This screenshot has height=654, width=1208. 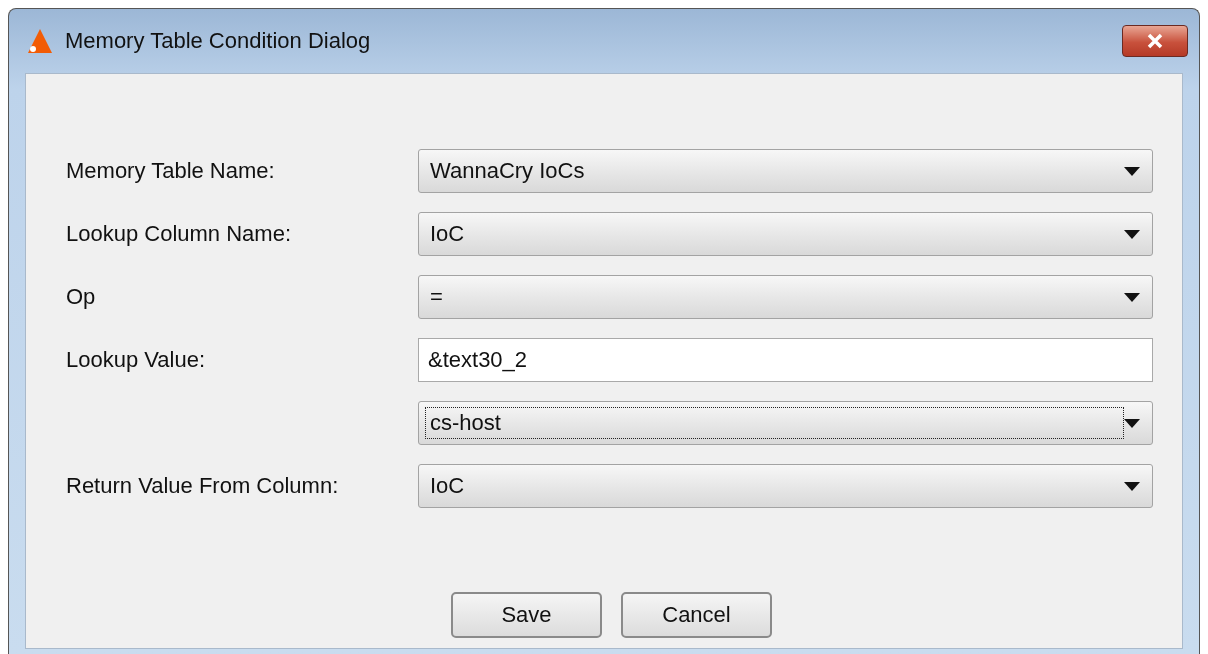 What do you see at coordinates (785, 171) in the screenshot?
I see `dropdown: WannaCry IoCs` at bounding box center [785, 171].